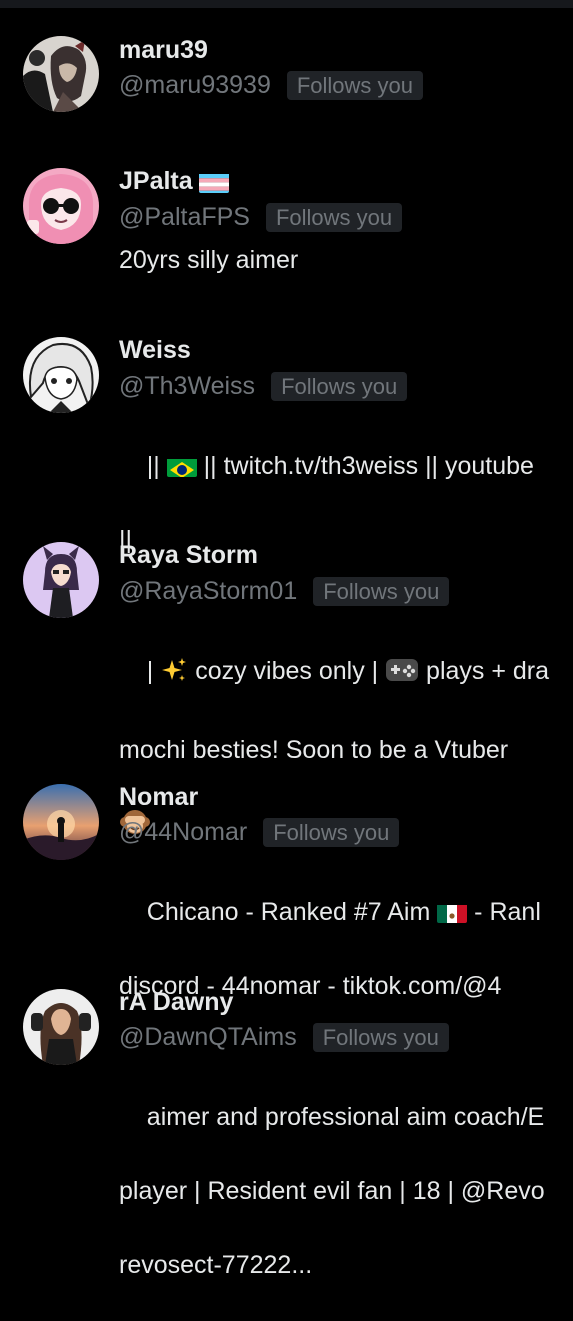  I want to click on user-handle: @44Nomar, so click(183, 832).